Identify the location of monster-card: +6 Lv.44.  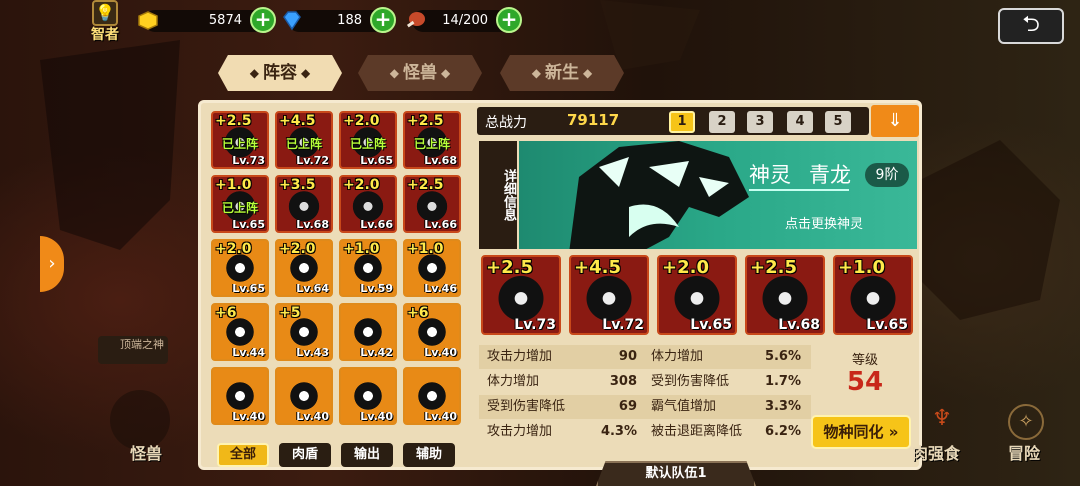
(240, 332).